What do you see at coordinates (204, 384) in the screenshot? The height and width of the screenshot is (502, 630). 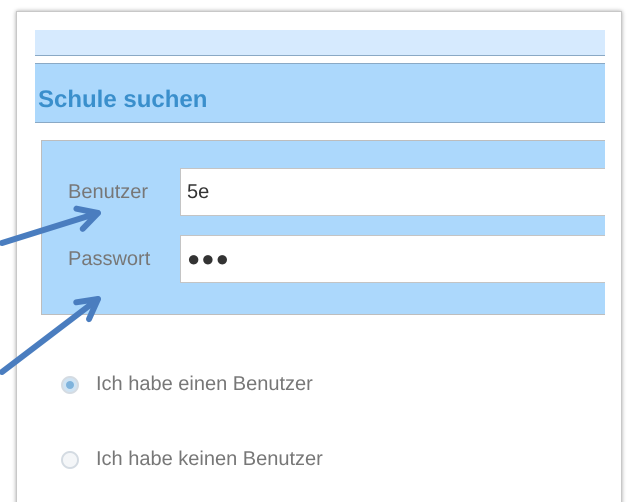 I see `radio-label: Ich habe einen Benutzer` at bounding box center [204, 384].